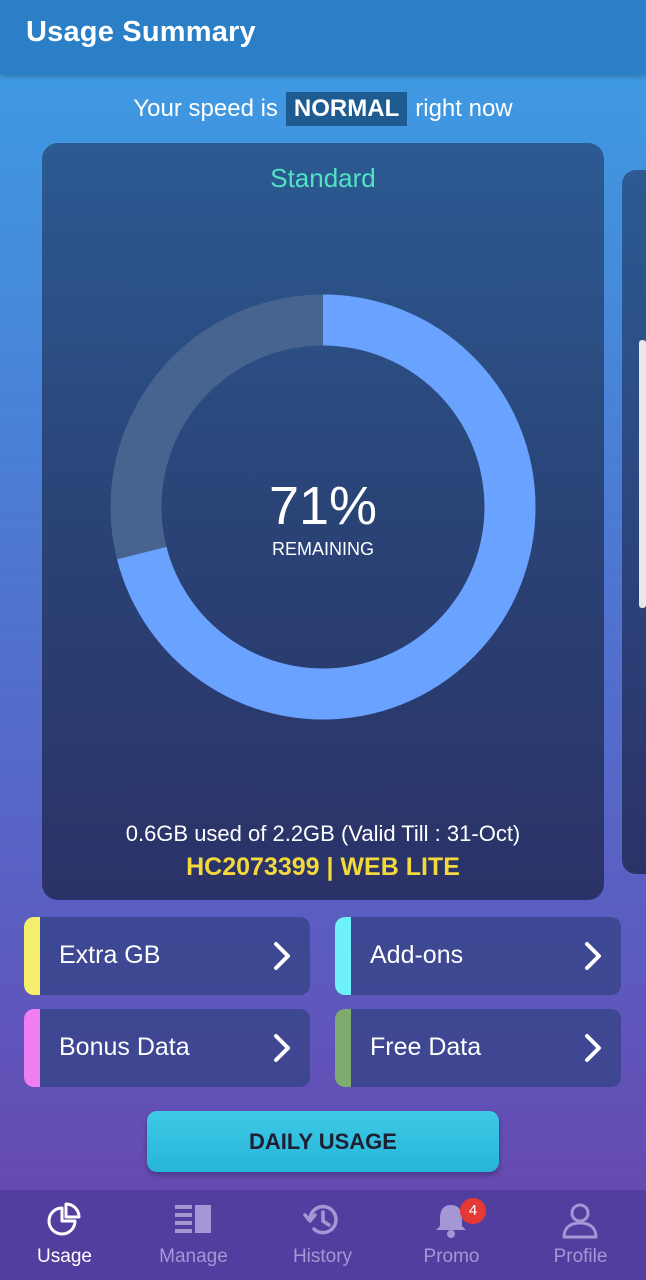  What do you see at coordinates (193, 1235) in the screenshot?
I see `nav-manage: Manage` at bounding box center [193, 1235].